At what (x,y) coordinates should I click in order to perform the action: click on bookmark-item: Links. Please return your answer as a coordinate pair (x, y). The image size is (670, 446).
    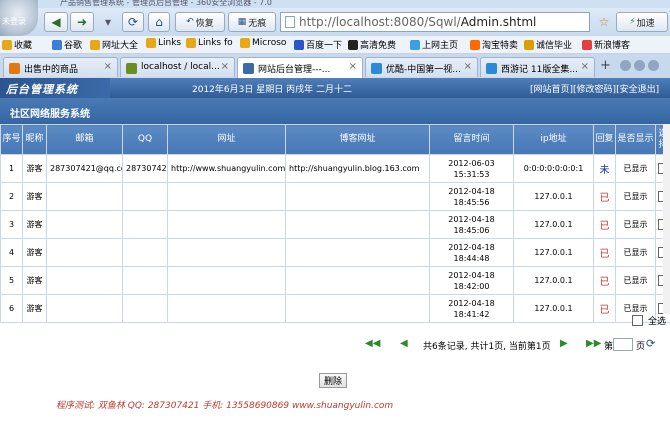
    Looking at the image, I should click on (163, 43).